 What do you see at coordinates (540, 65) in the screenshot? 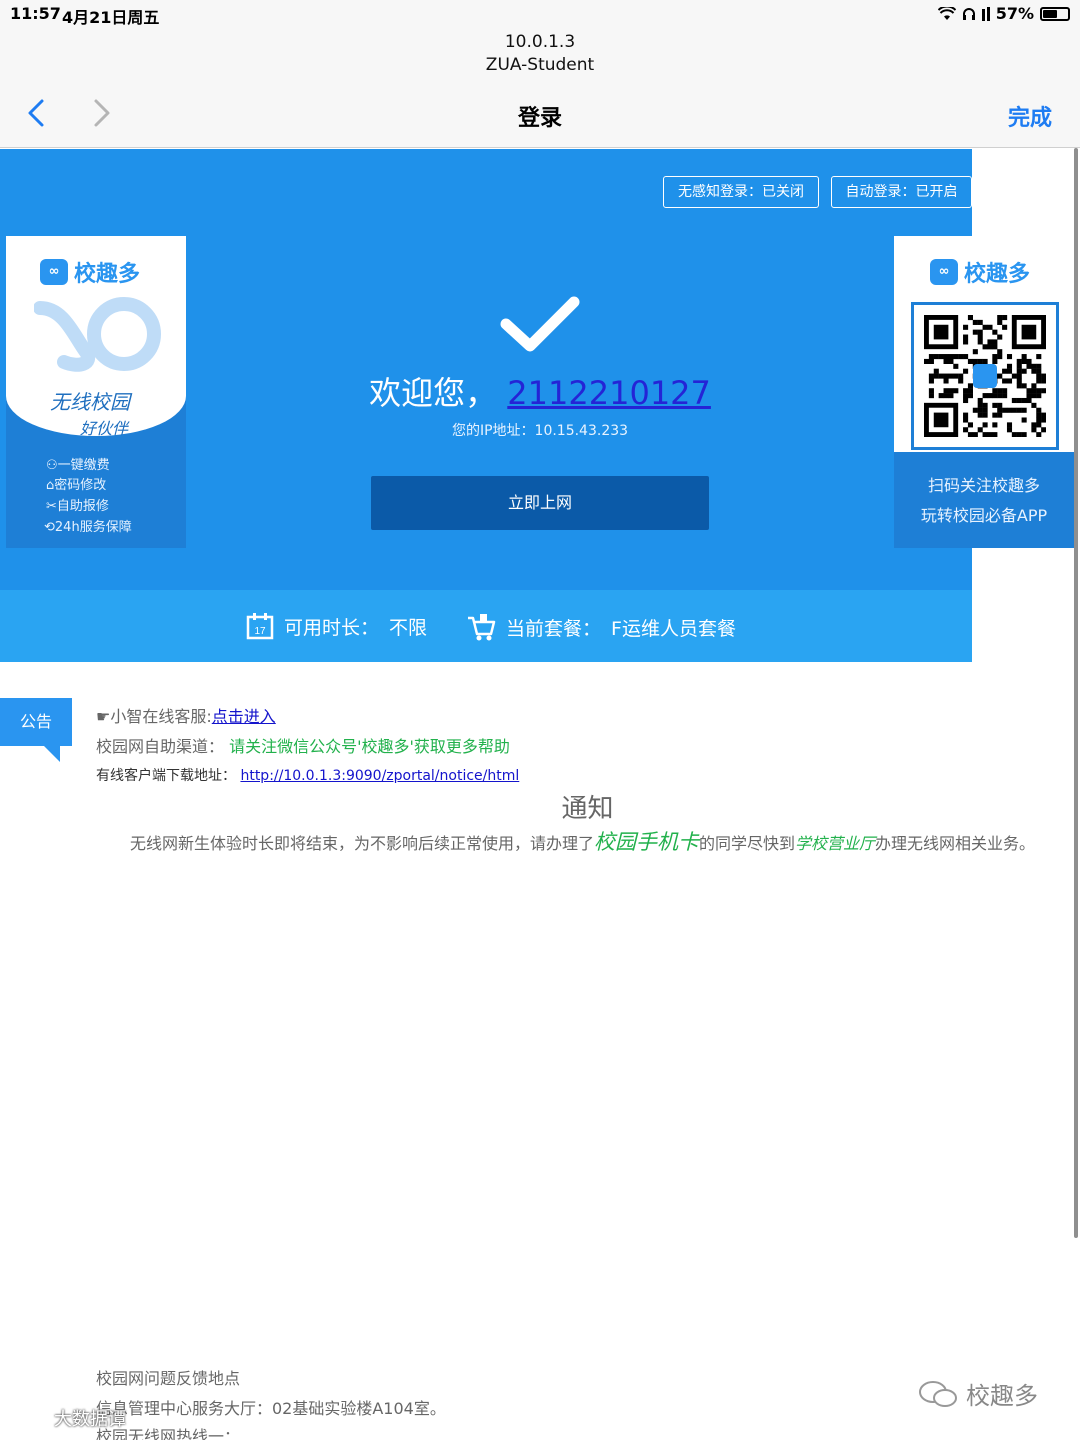
I see `network-name: ZUA-Student` at bounding box center [540, 65].